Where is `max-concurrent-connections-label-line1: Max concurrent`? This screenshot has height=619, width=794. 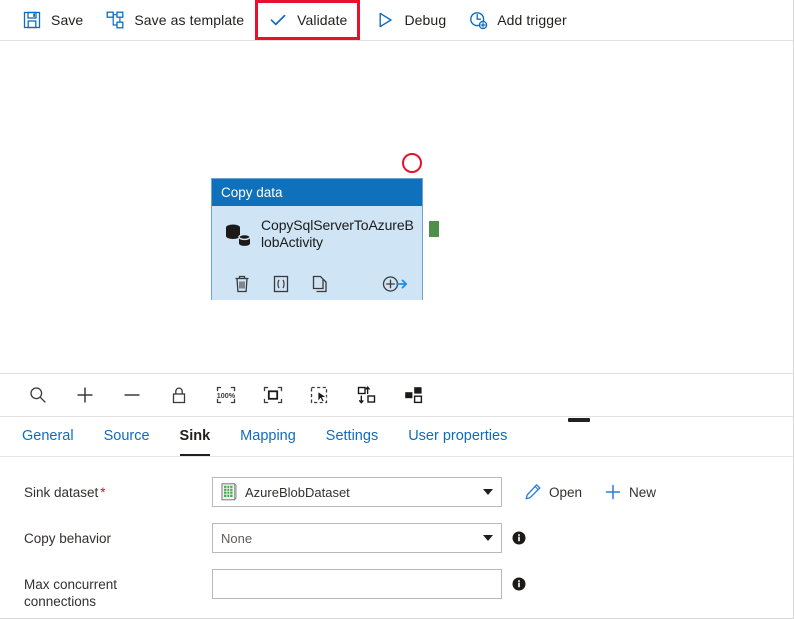 max-concurrent-connections-label-line1: Max concurrent is located at coordinates (71, 584).